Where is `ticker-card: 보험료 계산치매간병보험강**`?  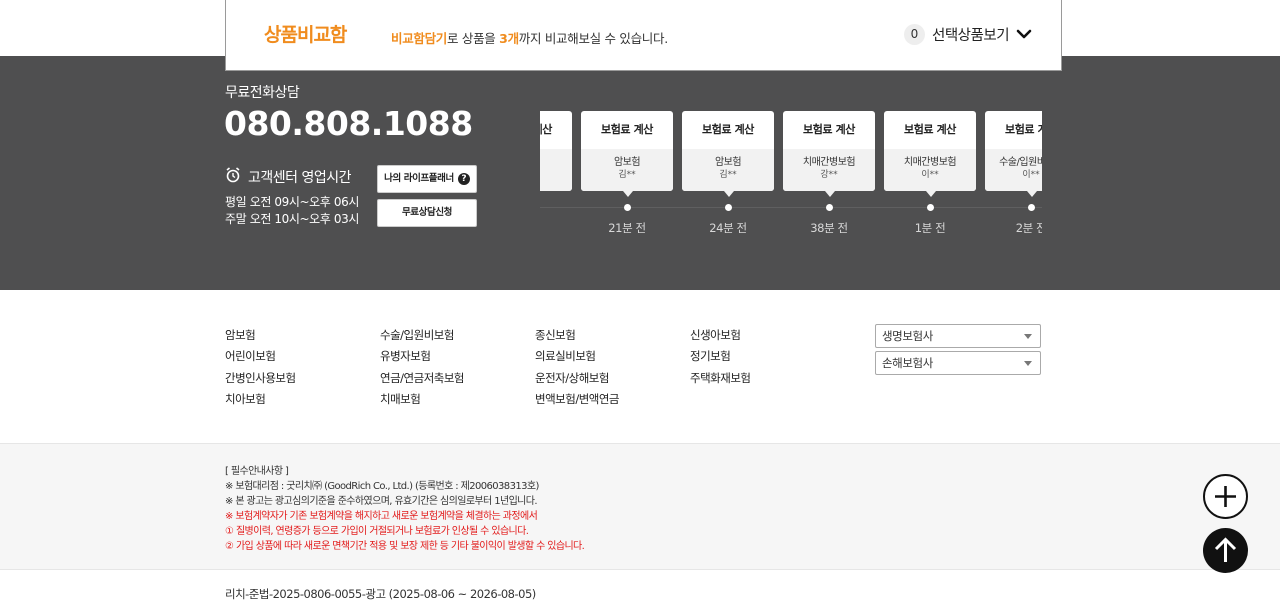 ticker-card: 보험료 계산치매간병보험강** is located at coordinates (829, 154).